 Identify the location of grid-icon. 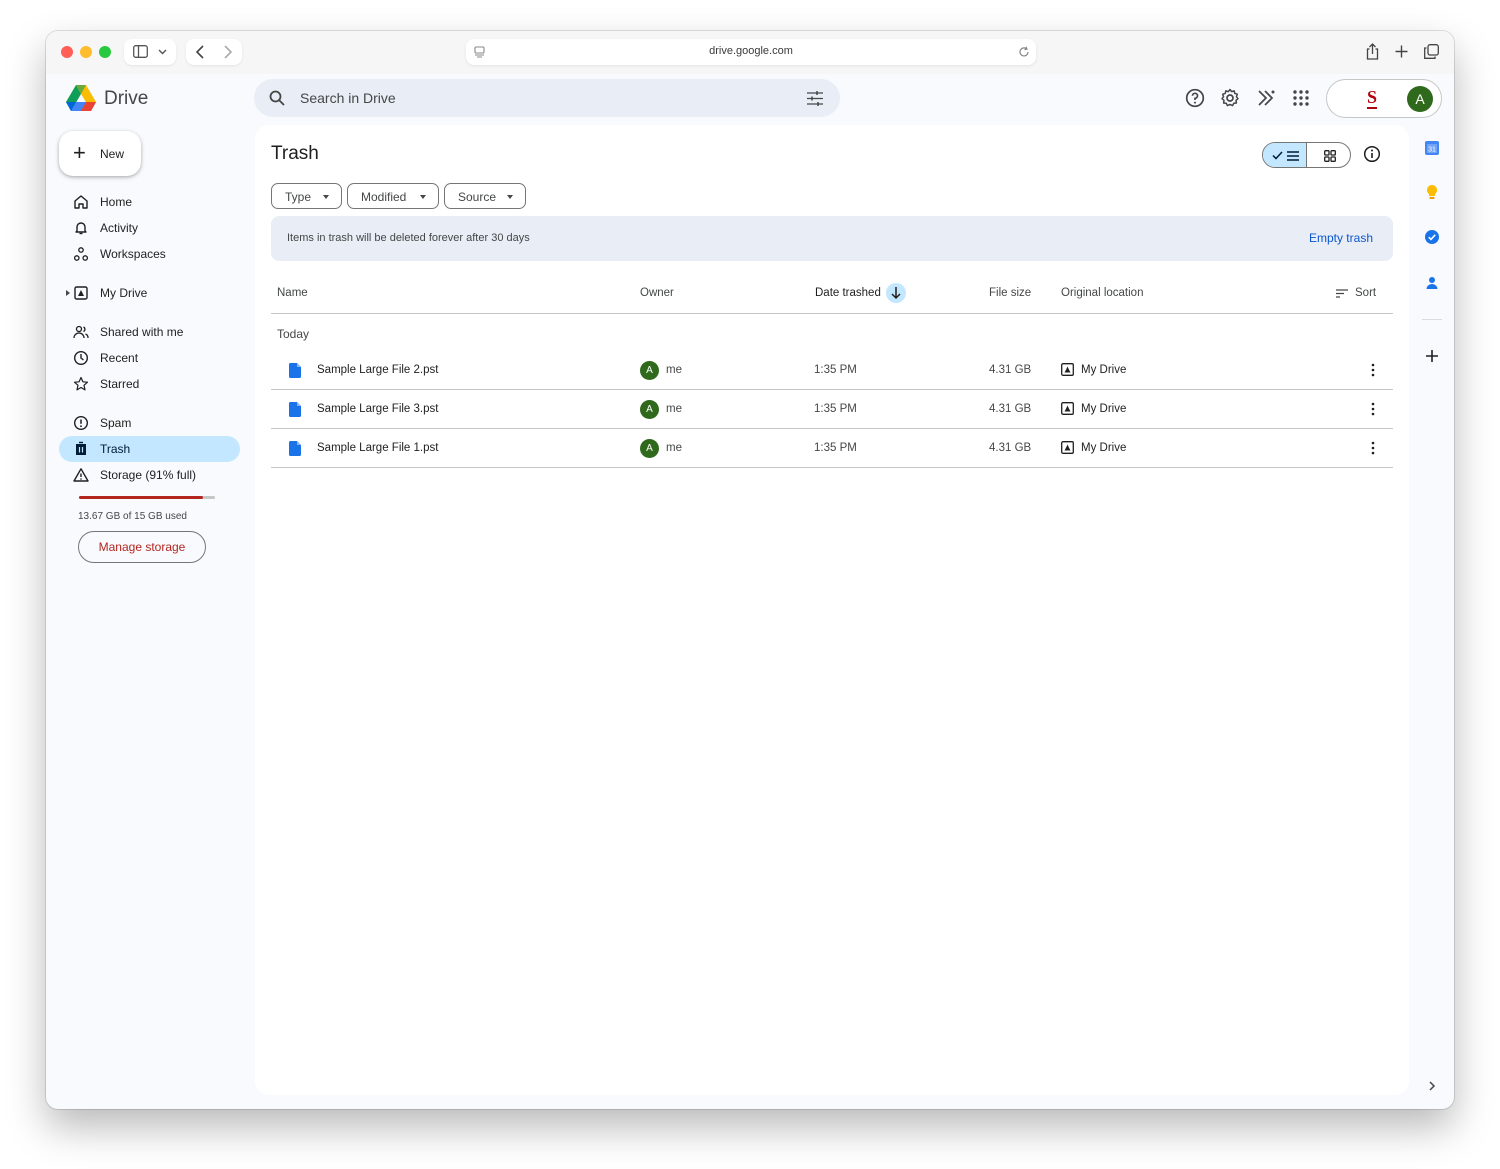
(1330, 156).